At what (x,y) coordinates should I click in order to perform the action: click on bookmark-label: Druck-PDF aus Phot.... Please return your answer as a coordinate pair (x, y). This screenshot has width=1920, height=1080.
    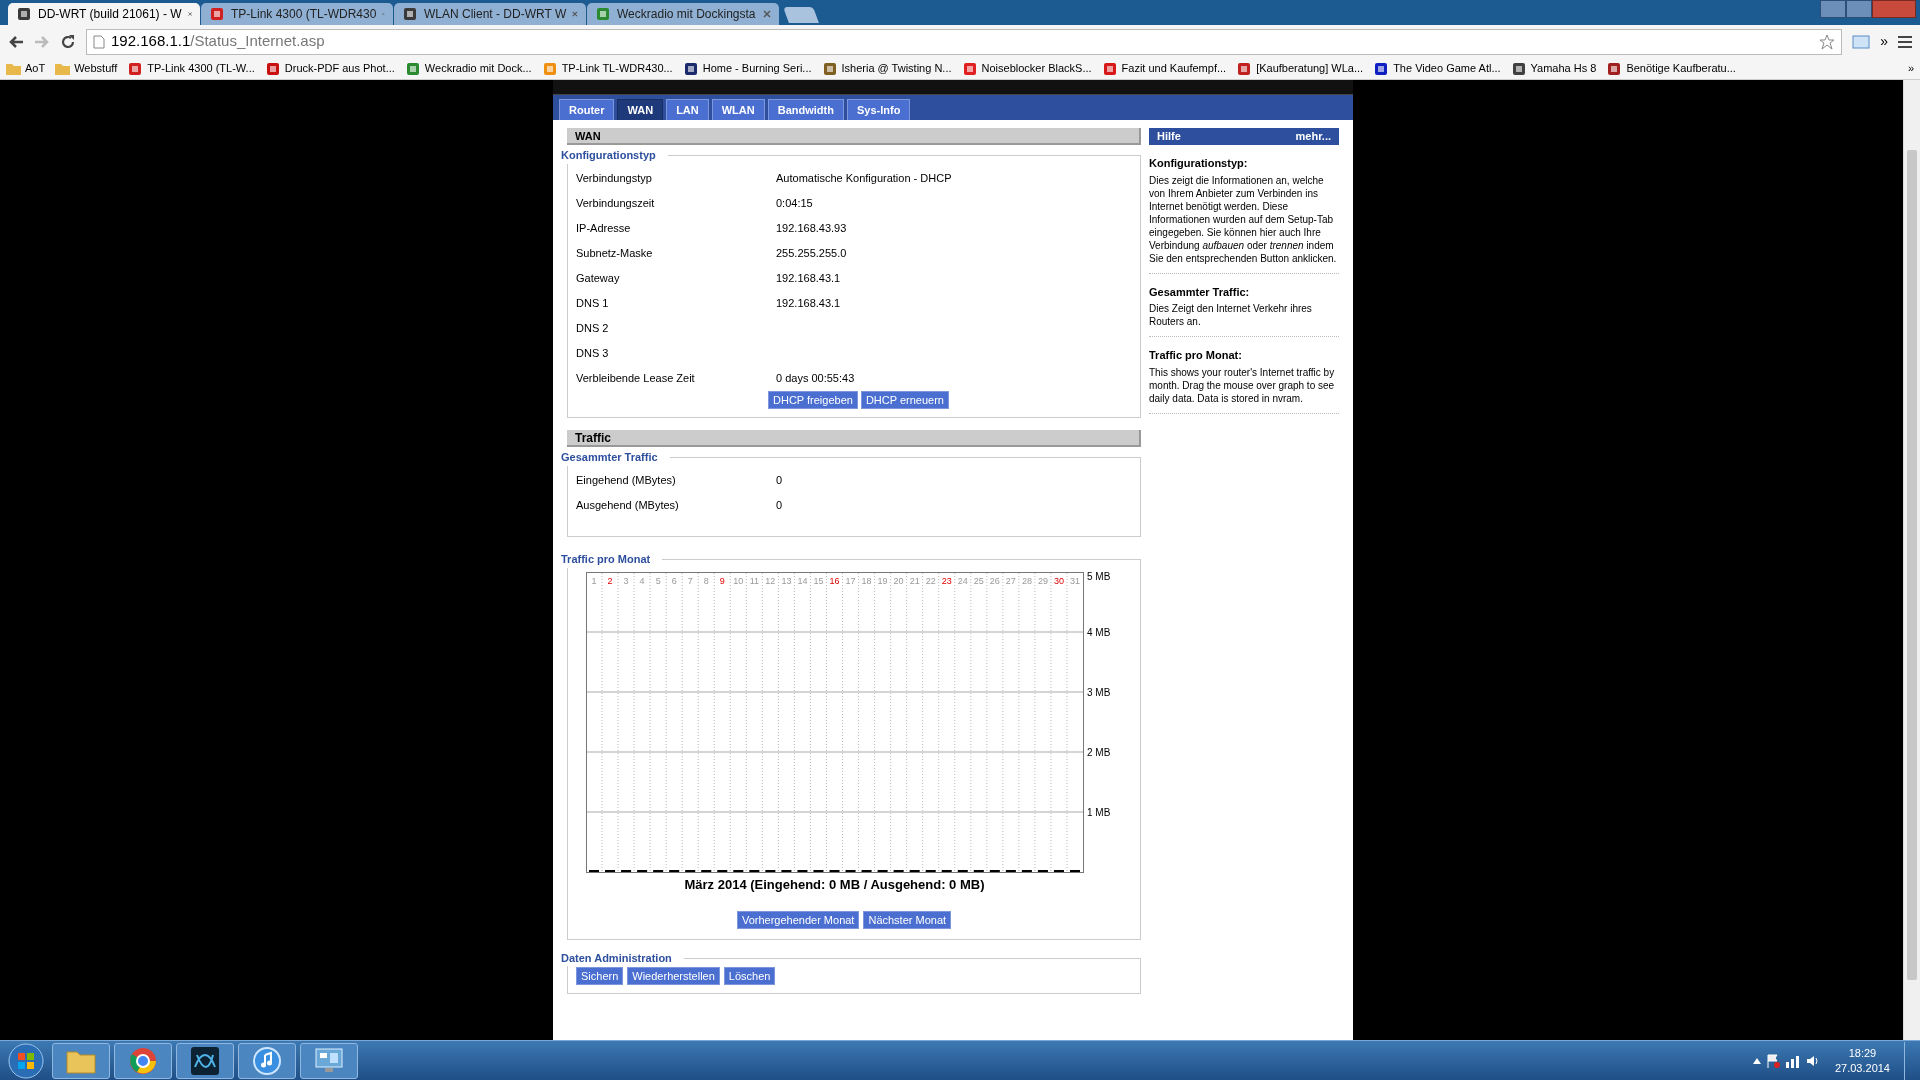
    Looking at the image, I should click on (339, 69).